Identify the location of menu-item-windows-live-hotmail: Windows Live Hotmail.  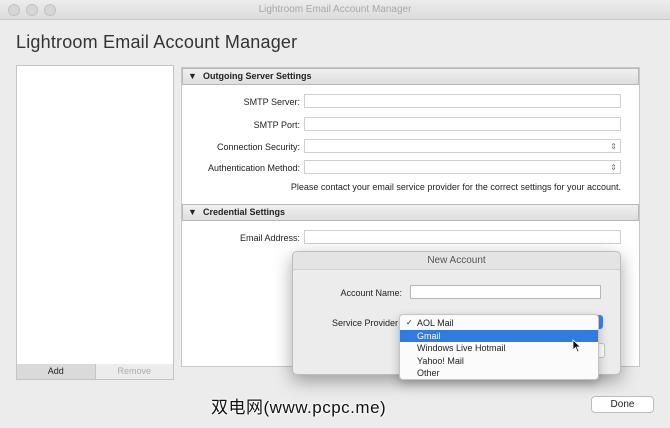
(499, 348).